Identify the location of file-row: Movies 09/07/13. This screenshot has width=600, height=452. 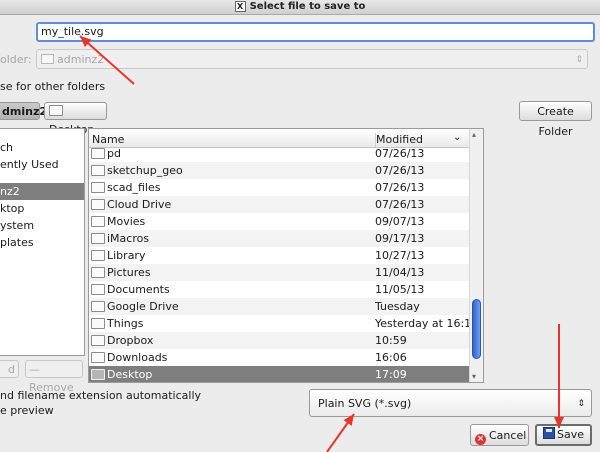
(279, 221).